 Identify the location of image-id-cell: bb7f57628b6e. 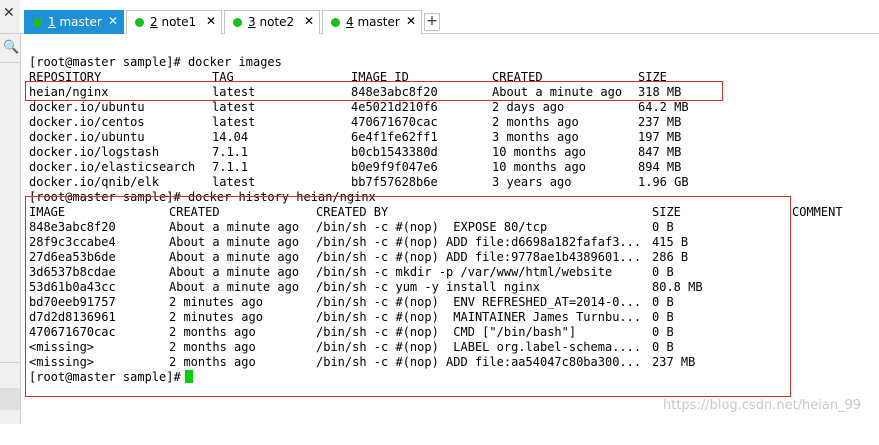
(394, 182).